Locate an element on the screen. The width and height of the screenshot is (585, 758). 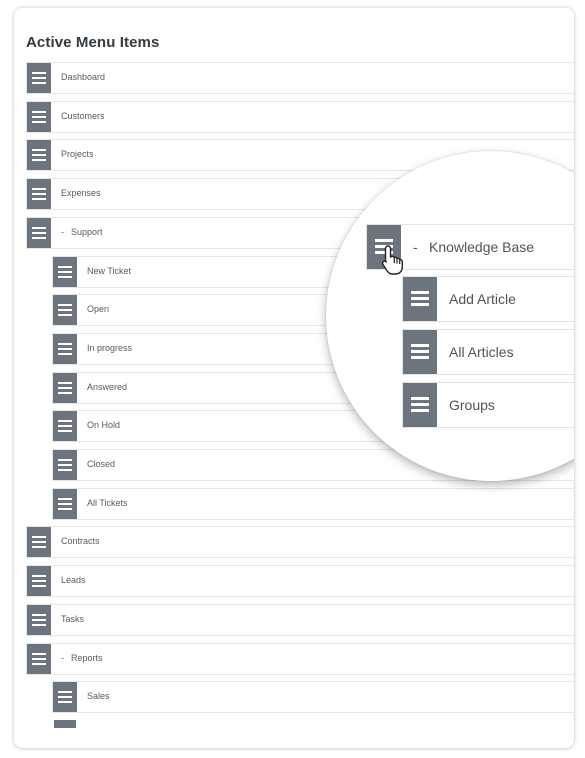
menu-item-dashboard: Dashboard is located at coordinates (300, 78).